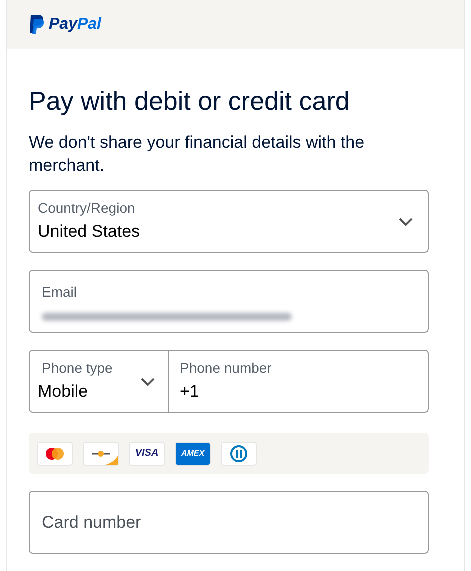 Image resolution: width=471 pixels, height=571 pixels. Describe the element at coordinates (65, 24) in the screenshot. I see `paypal-logo: PayPal` at that location.